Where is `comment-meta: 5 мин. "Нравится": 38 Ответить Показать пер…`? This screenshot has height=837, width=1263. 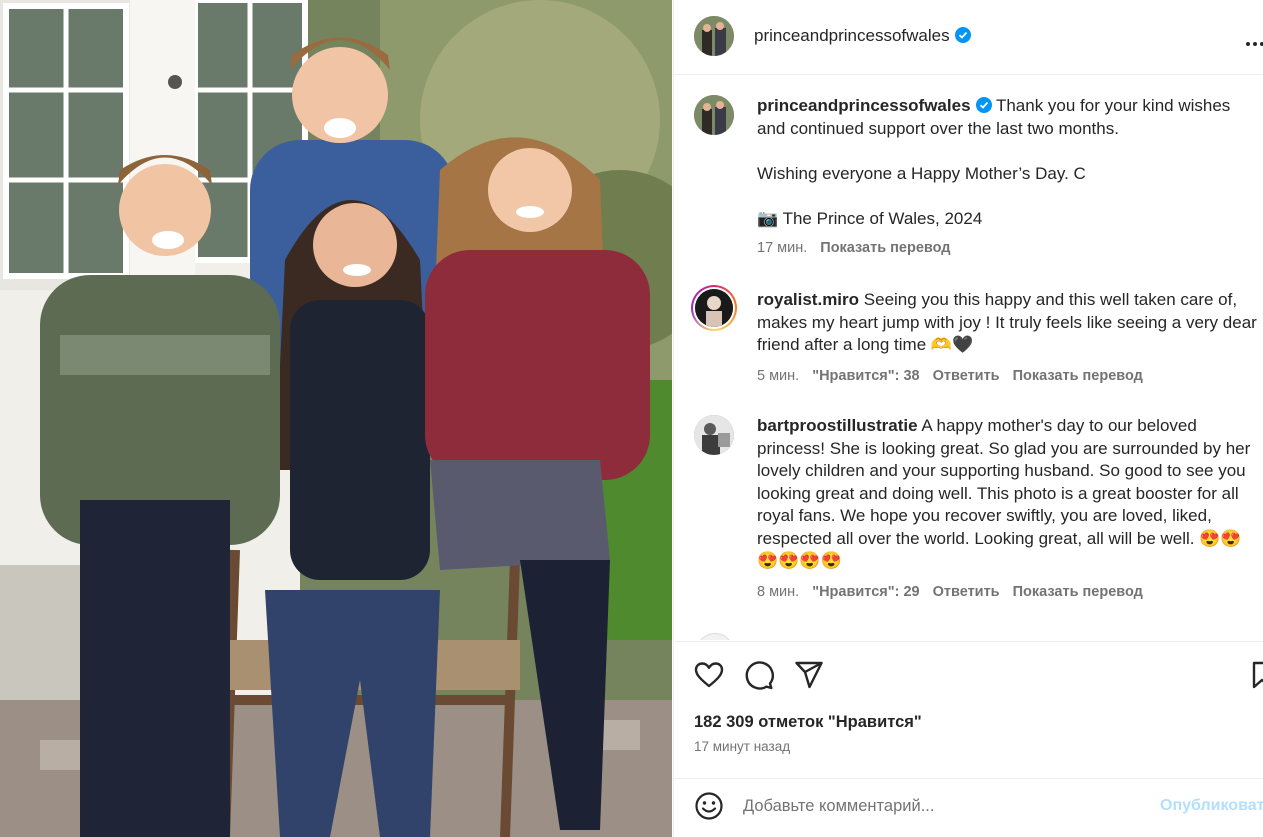 comment-meta: 5 мин. "Нравится": 38 Ответить Показать пер… is located at coordinates (956, 376).